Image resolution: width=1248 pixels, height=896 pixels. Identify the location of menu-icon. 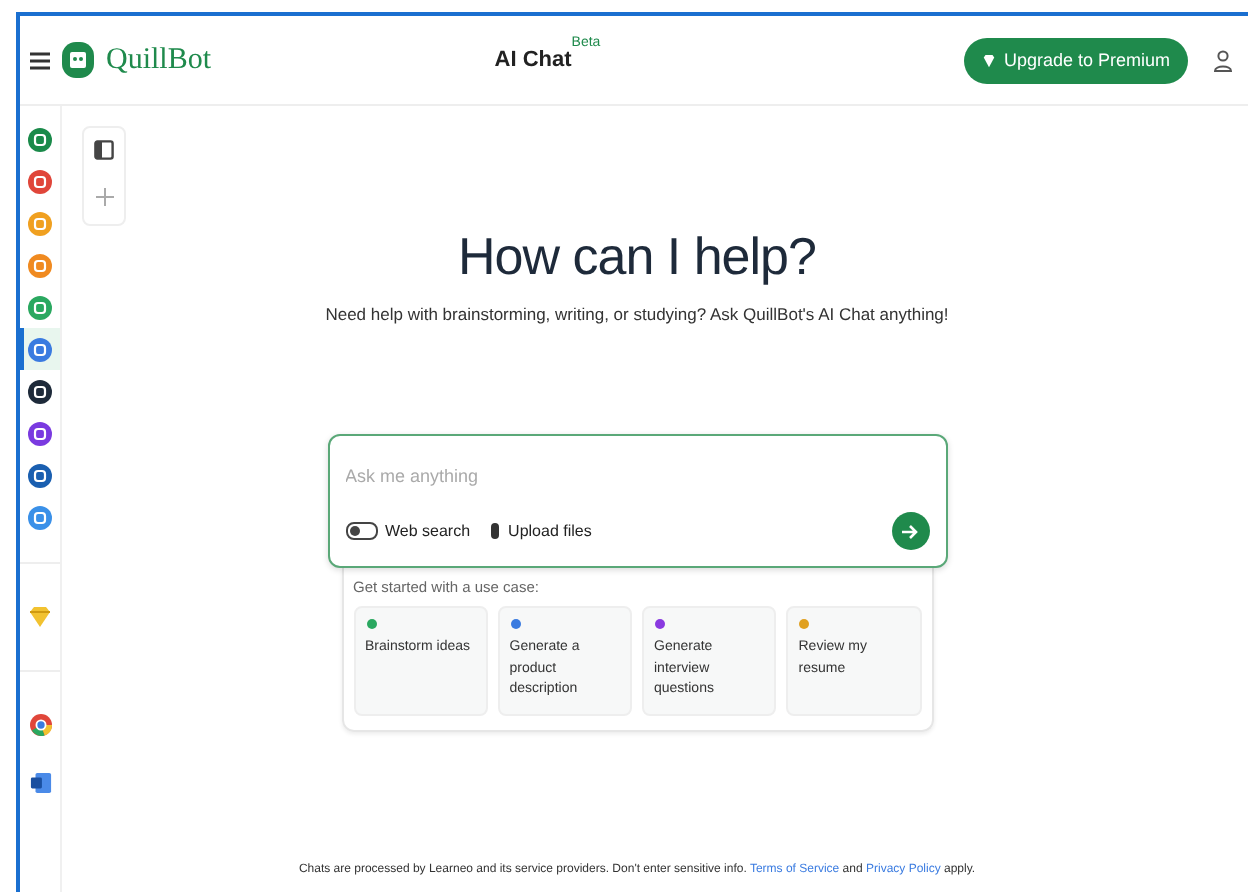
(40, 60).